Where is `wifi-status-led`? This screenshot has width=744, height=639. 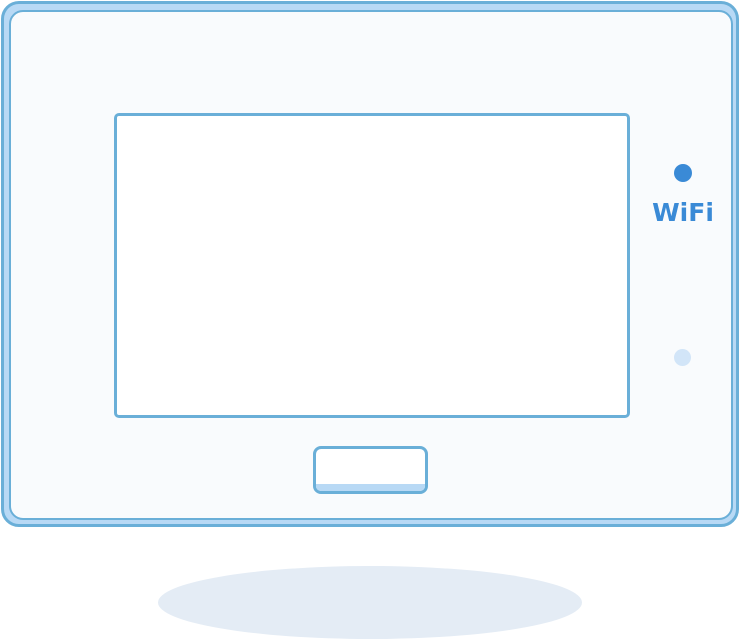 wifi-status-led is located at coordinates (683, 173).